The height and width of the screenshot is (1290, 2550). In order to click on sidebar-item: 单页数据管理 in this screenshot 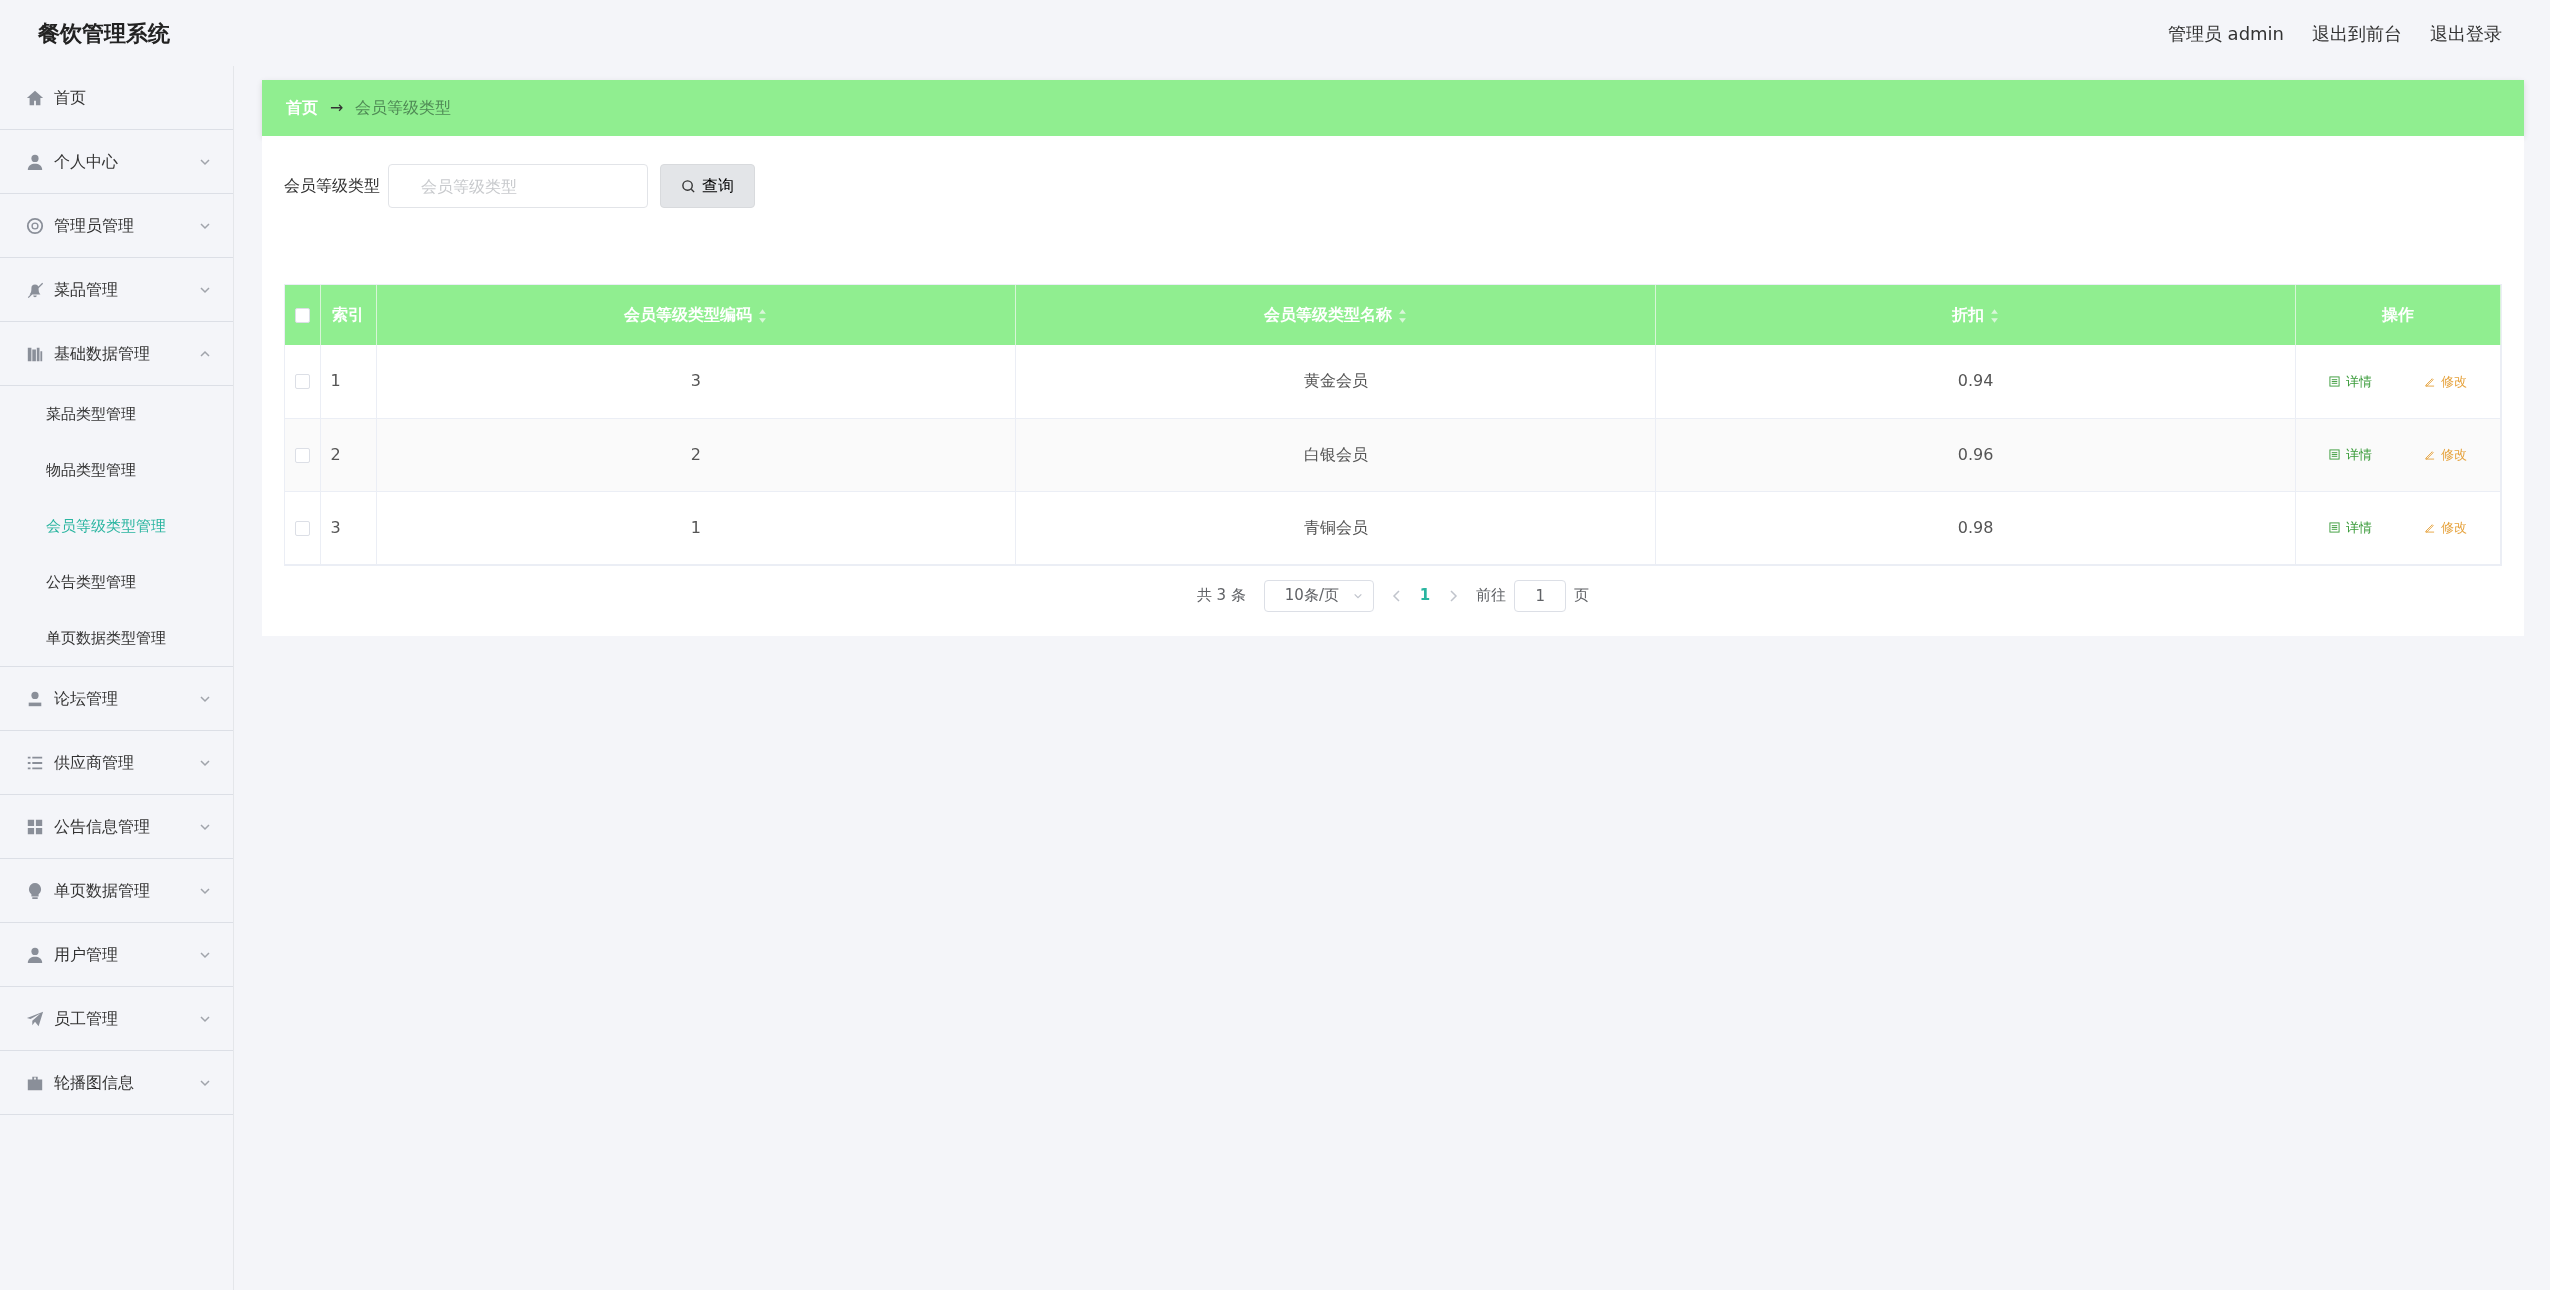, I will do `click(116, 891)`.